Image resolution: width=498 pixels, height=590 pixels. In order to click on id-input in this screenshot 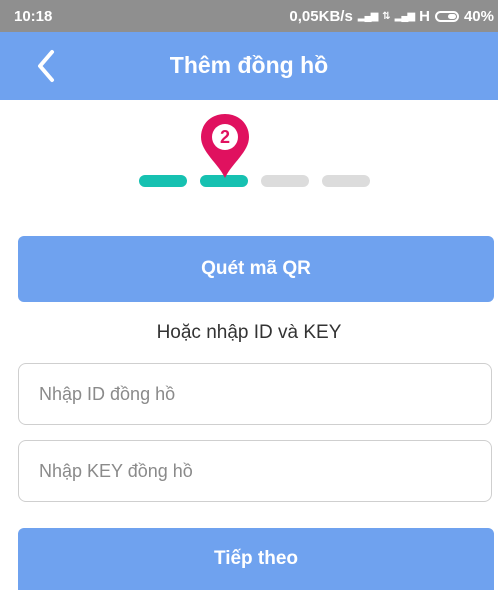, I will do `click(255, 394)`.